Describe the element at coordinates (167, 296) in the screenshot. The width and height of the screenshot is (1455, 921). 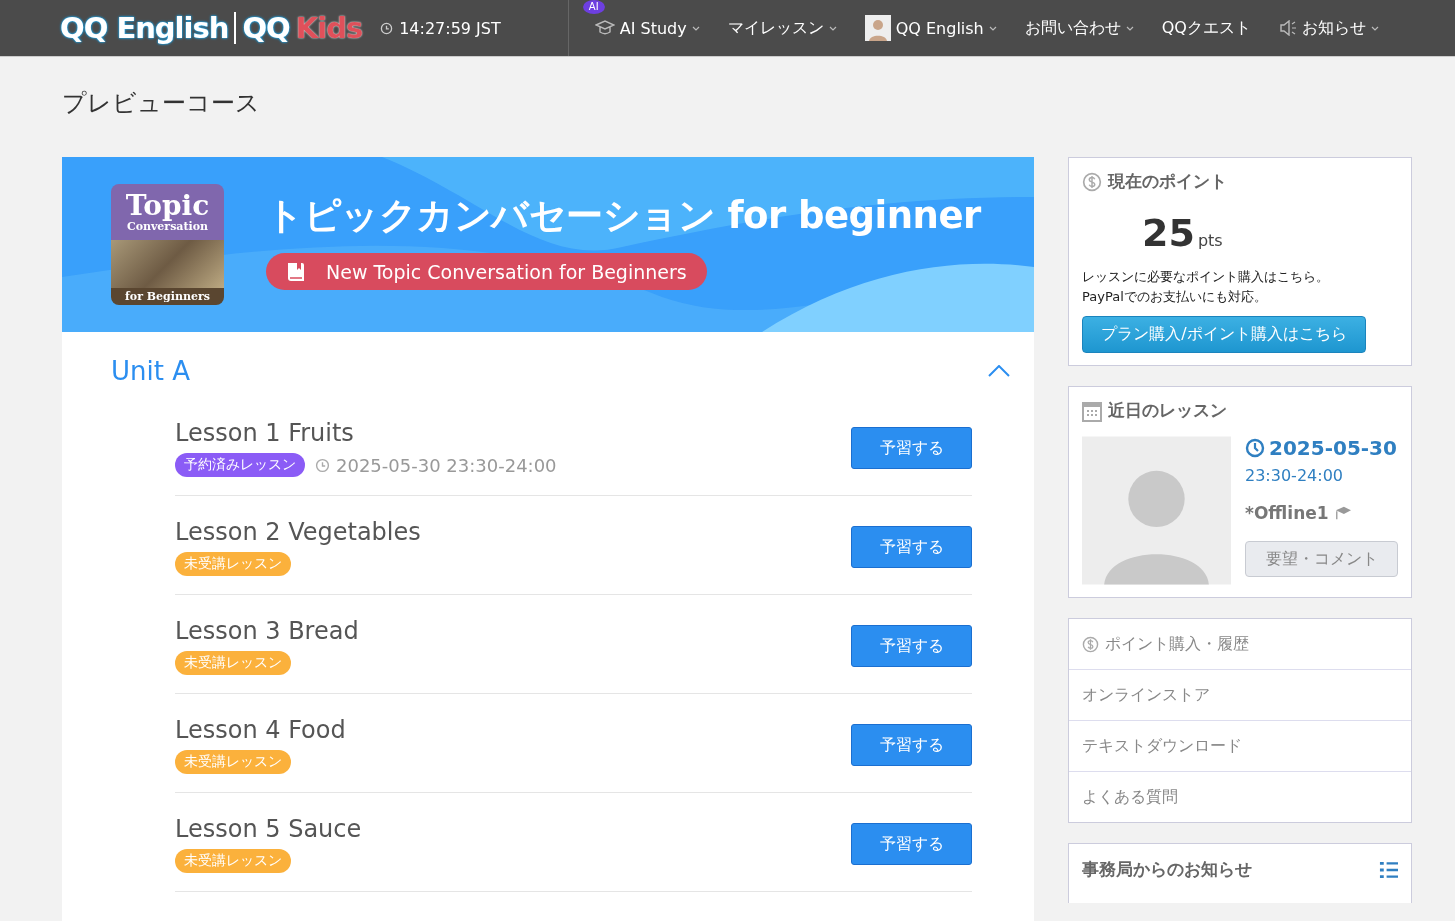
I see `thumbnail-footer: for Beginners` at that location.